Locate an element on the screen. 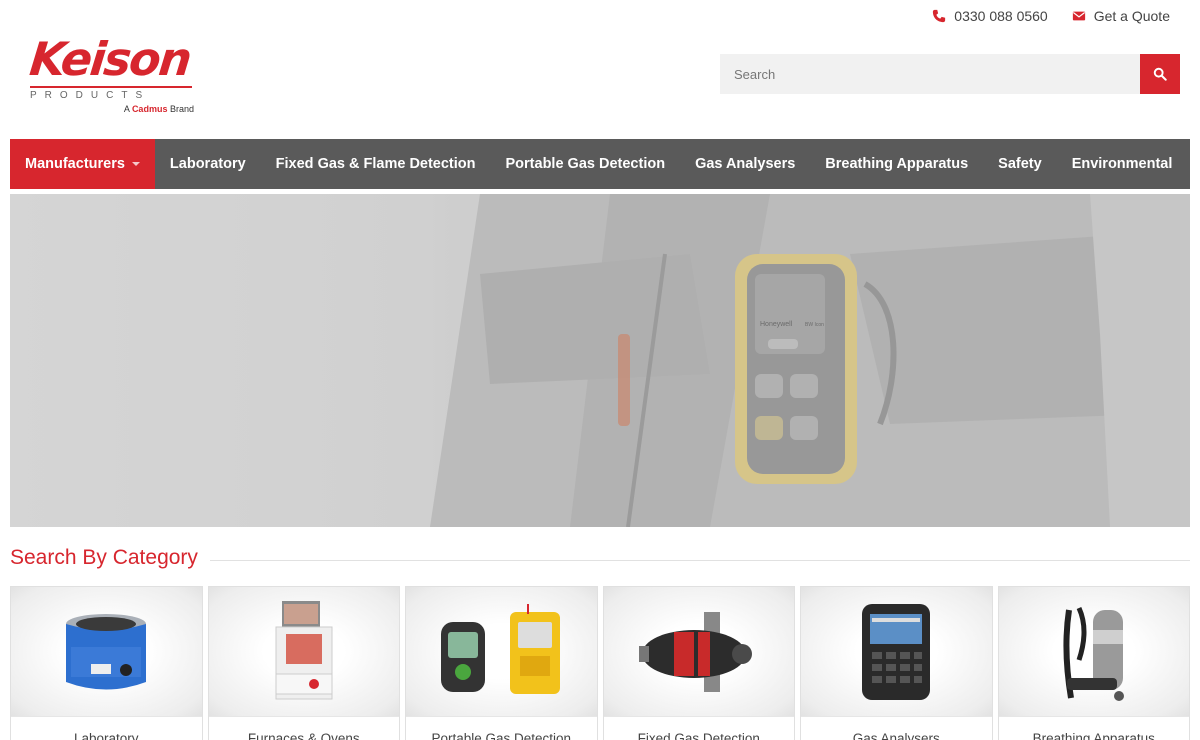 This screenshot has width=1200, height=740. search-input is located at coordinates (930, 74).